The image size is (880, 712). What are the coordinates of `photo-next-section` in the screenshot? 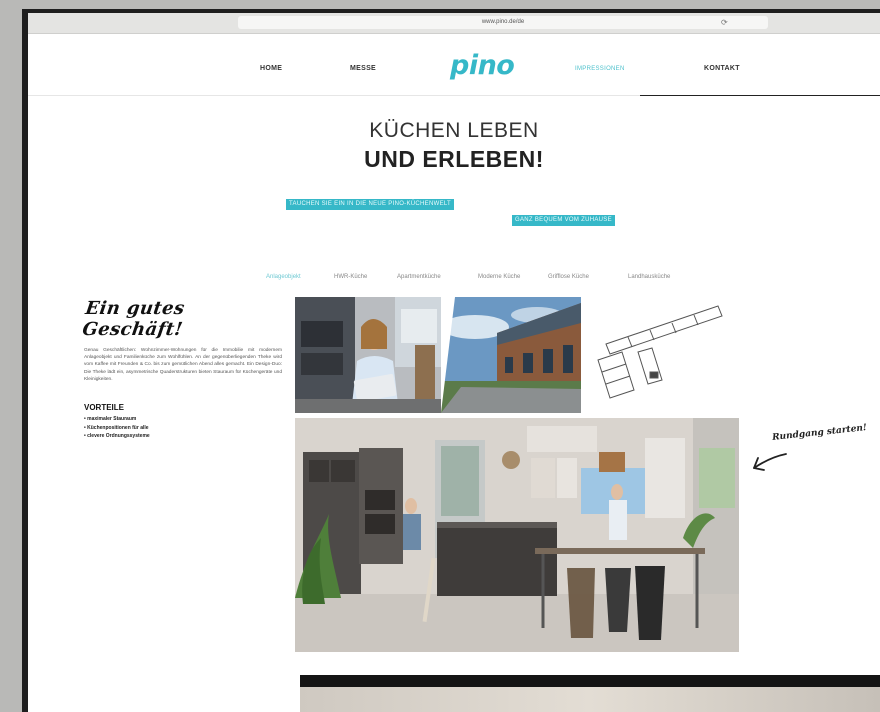 It's located at (590, 699).